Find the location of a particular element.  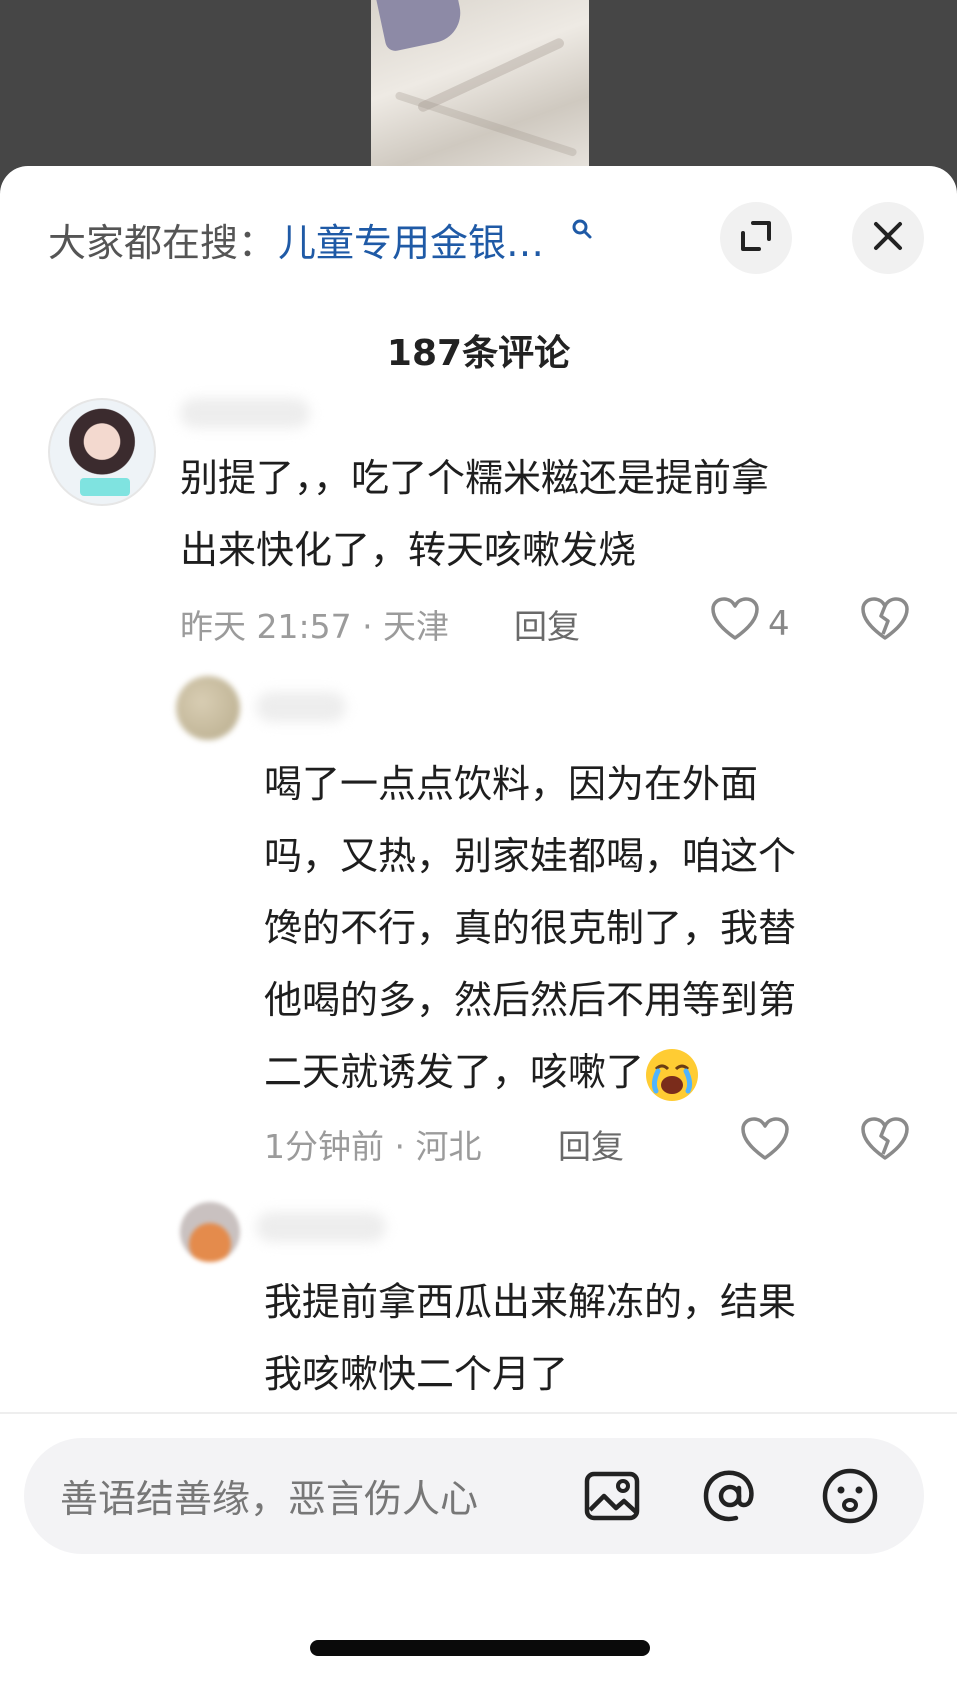

at-icon is located at coordinates (730, 1496).